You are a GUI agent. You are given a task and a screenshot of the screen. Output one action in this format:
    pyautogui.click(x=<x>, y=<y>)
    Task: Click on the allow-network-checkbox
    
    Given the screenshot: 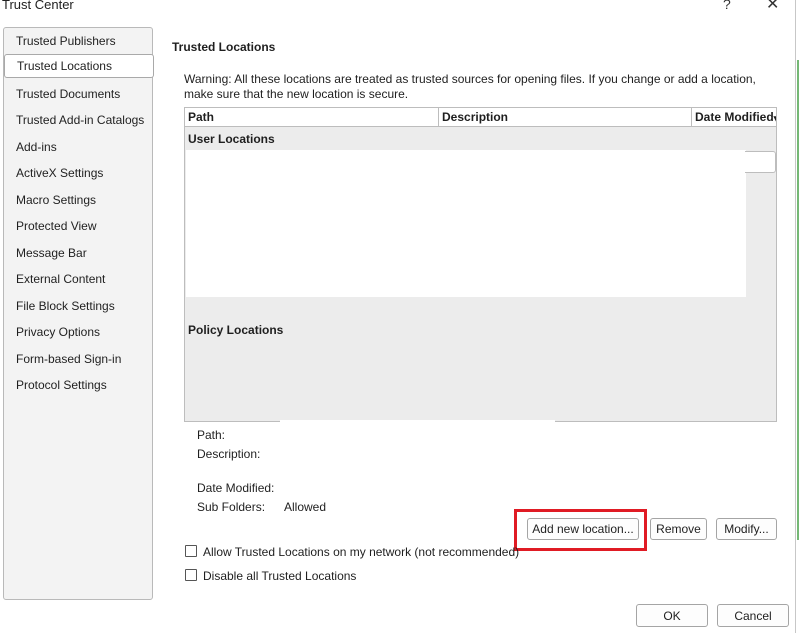 What is the action you would take?
    pyautogui.click(x=191, y=551)
    